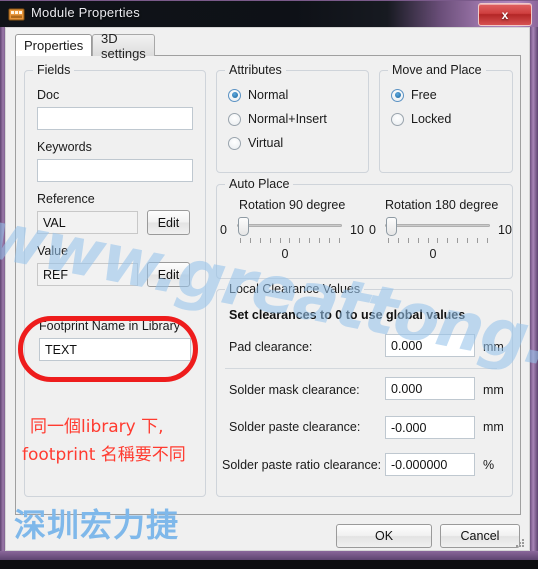  I want to click on rotation-90-slider-ticks, so click(290, 240).